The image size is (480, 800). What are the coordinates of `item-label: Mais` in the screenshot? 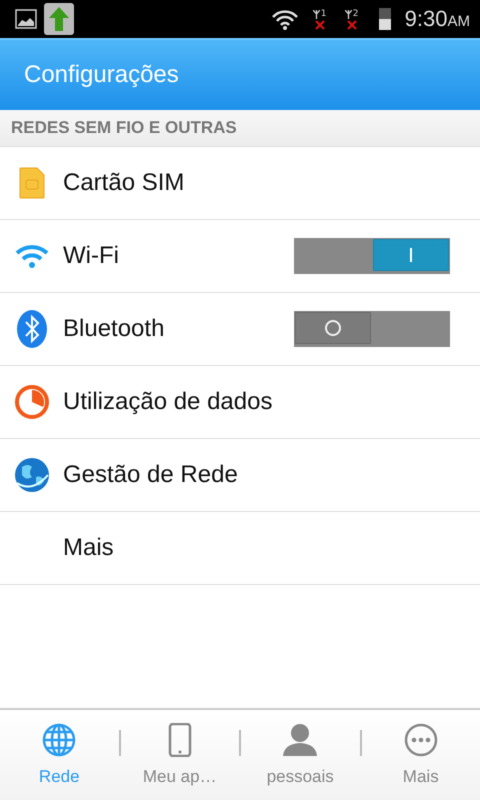 It's located at (89, 548).